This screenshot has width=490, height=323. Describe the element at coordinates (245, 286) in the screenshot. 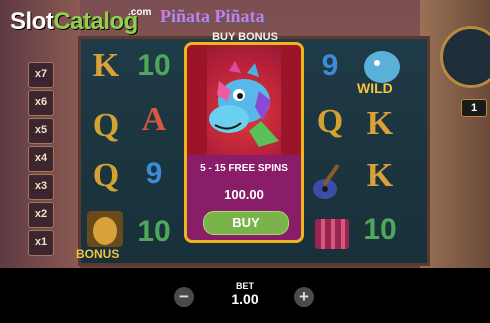

I see `bet-label: BET` at that location.